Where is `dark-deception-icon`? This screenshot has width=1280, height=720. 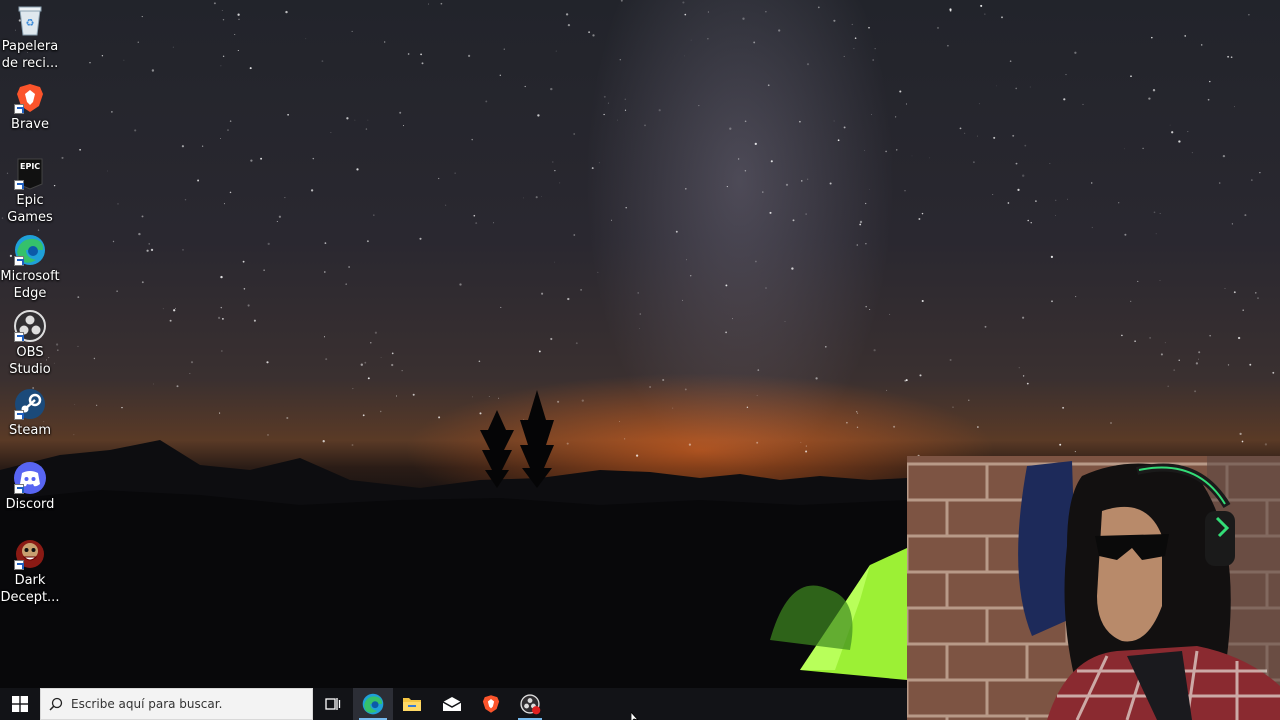 dark-deception-icon is located at coordinates (30, 554).